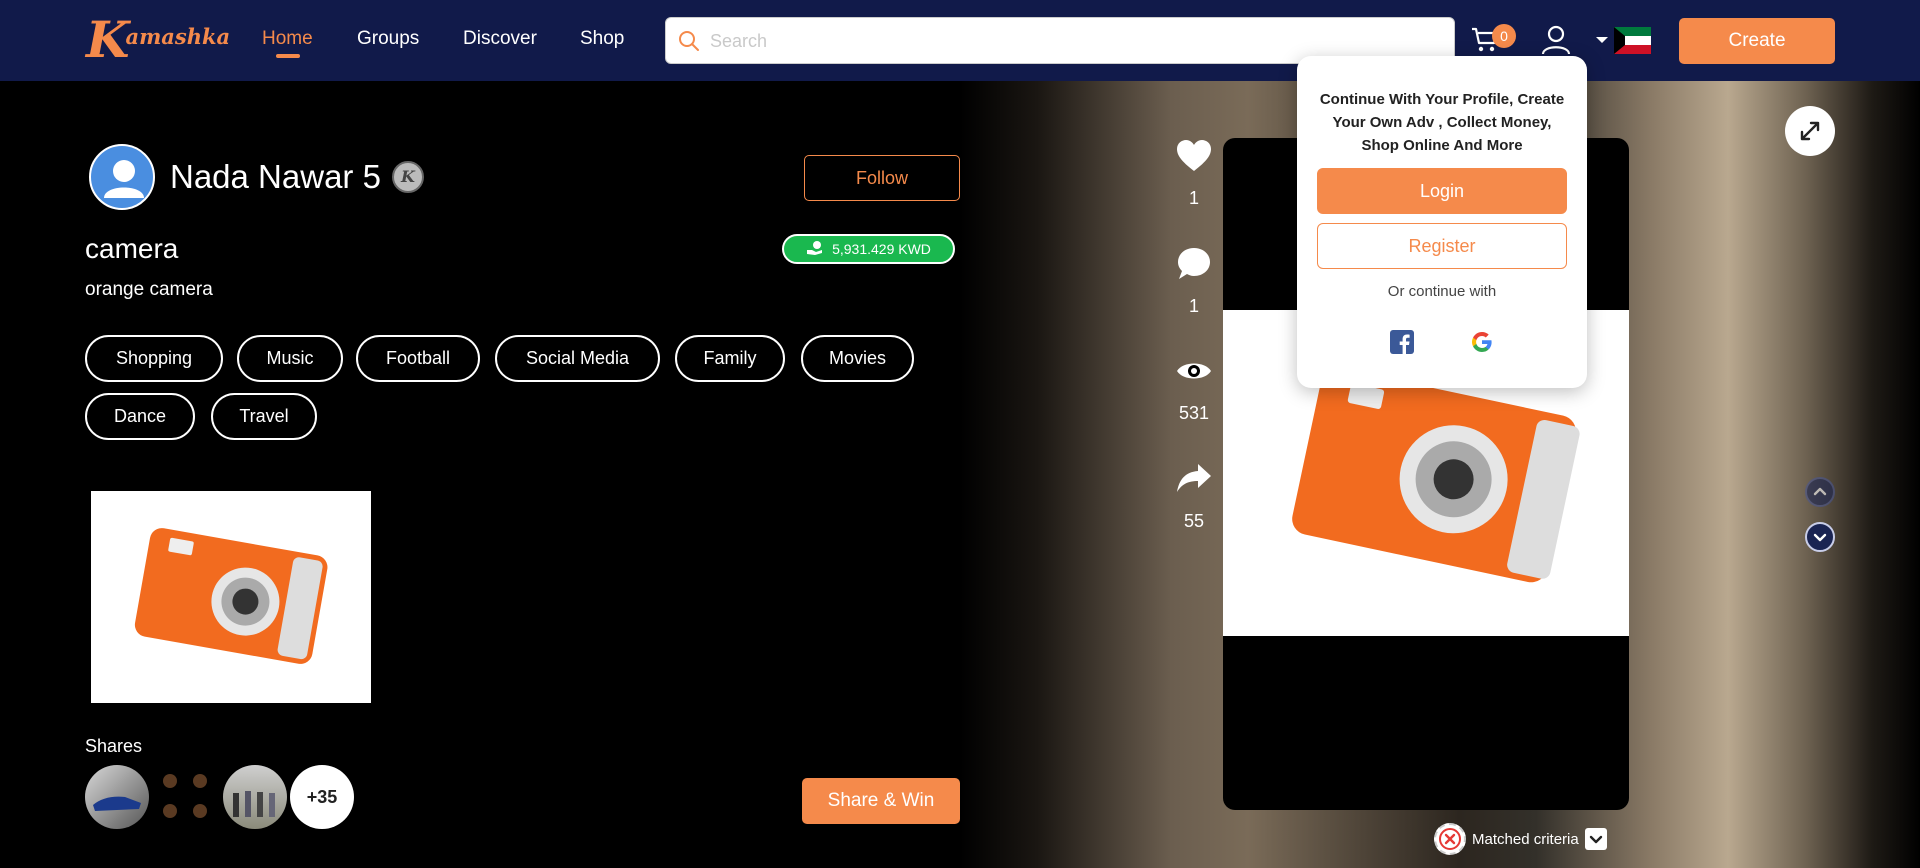  I want to click on nav-shop: Shop, so click(602, 39).